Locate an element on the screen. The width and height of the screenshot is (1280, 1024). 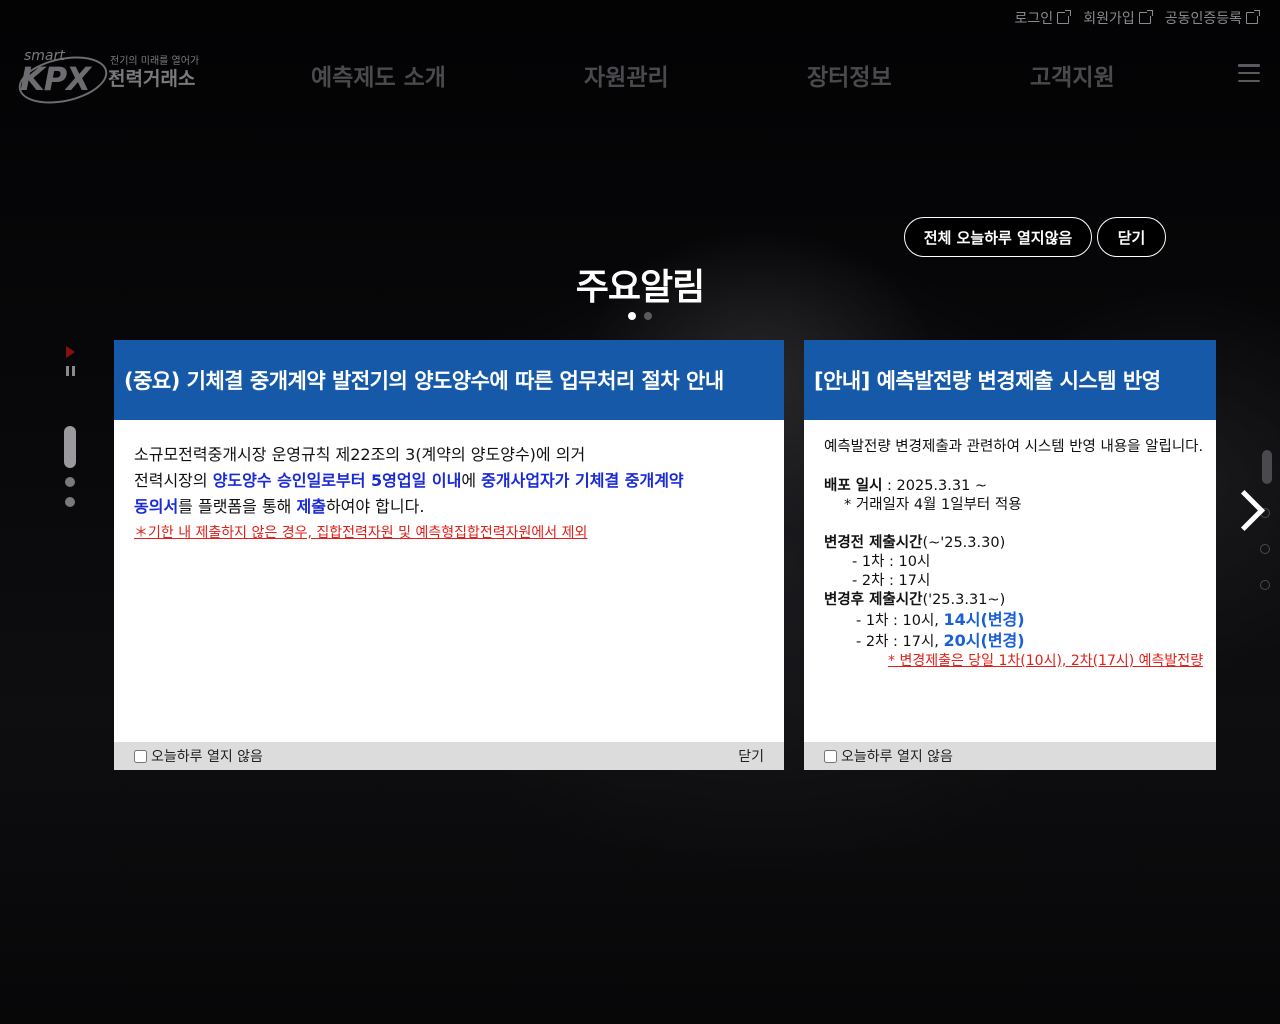
signup-link: 회원가입 is located at coordinates (1118, 18).